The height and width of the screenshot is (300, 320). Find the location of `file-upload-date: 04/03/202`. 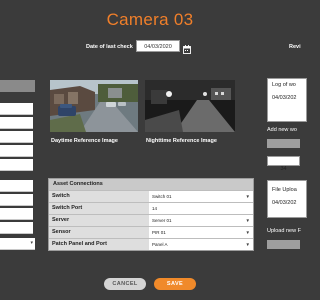

file-upload-date: 04/03/202 is located at coordinates (284, 203).